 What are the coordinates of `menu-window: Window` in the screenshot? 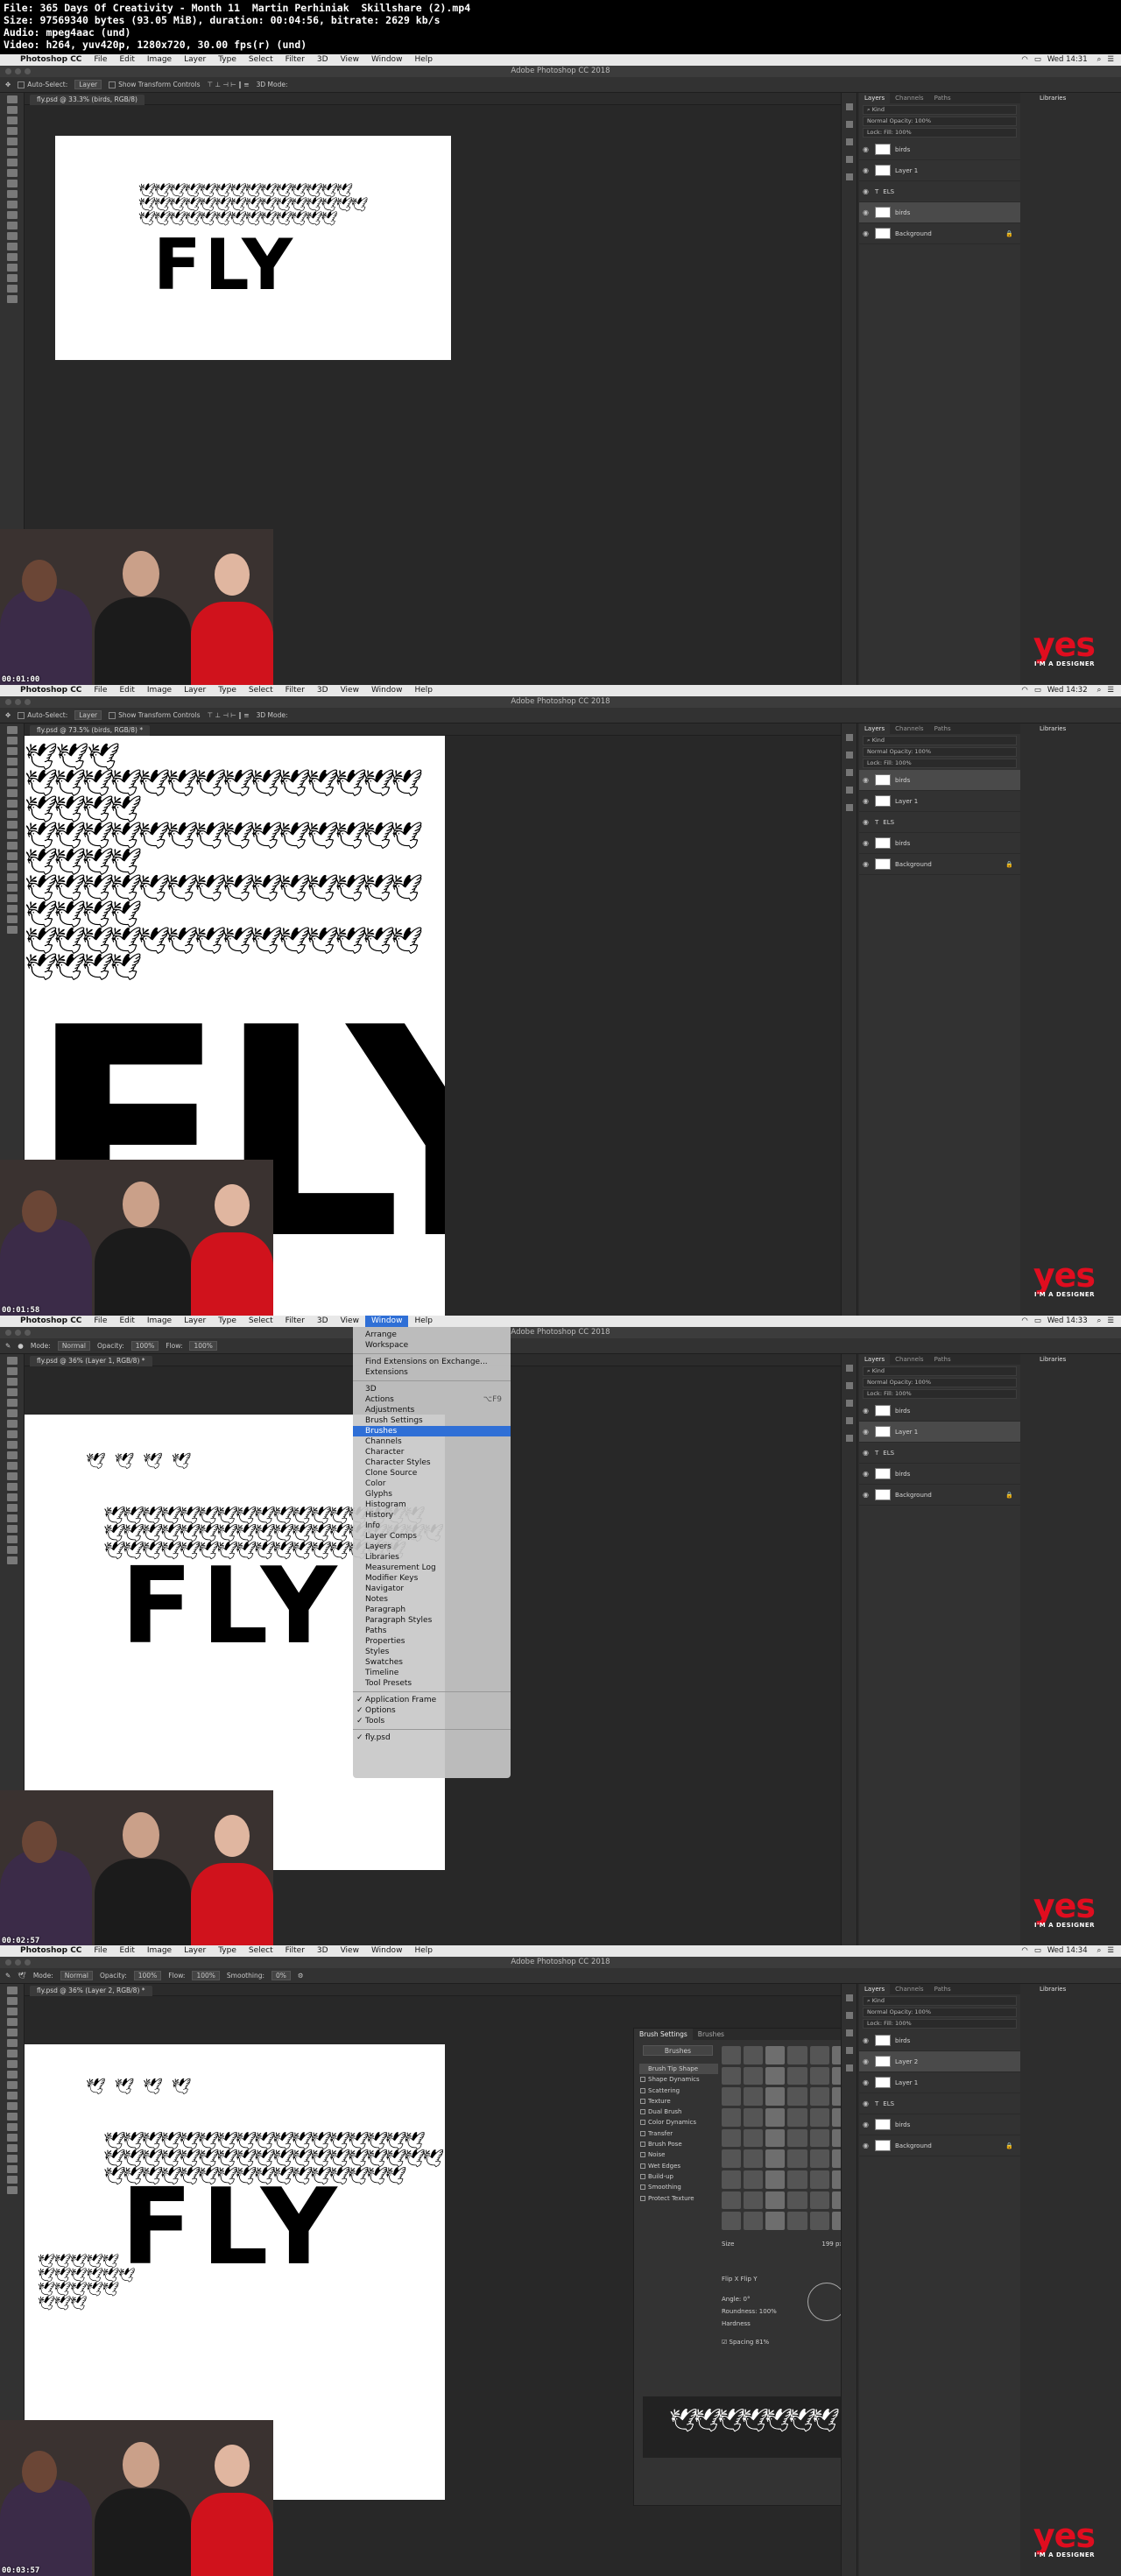 It's located at (387, 1951).